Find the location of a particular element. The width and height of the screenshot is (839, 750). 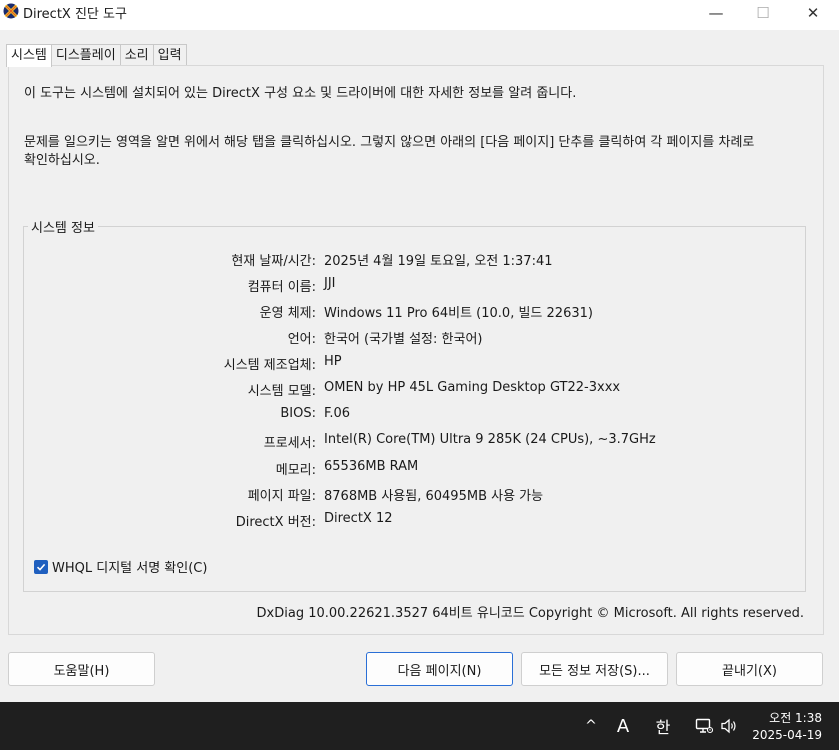

info-value: DirectX 12 is located at coordinates (358, 518).